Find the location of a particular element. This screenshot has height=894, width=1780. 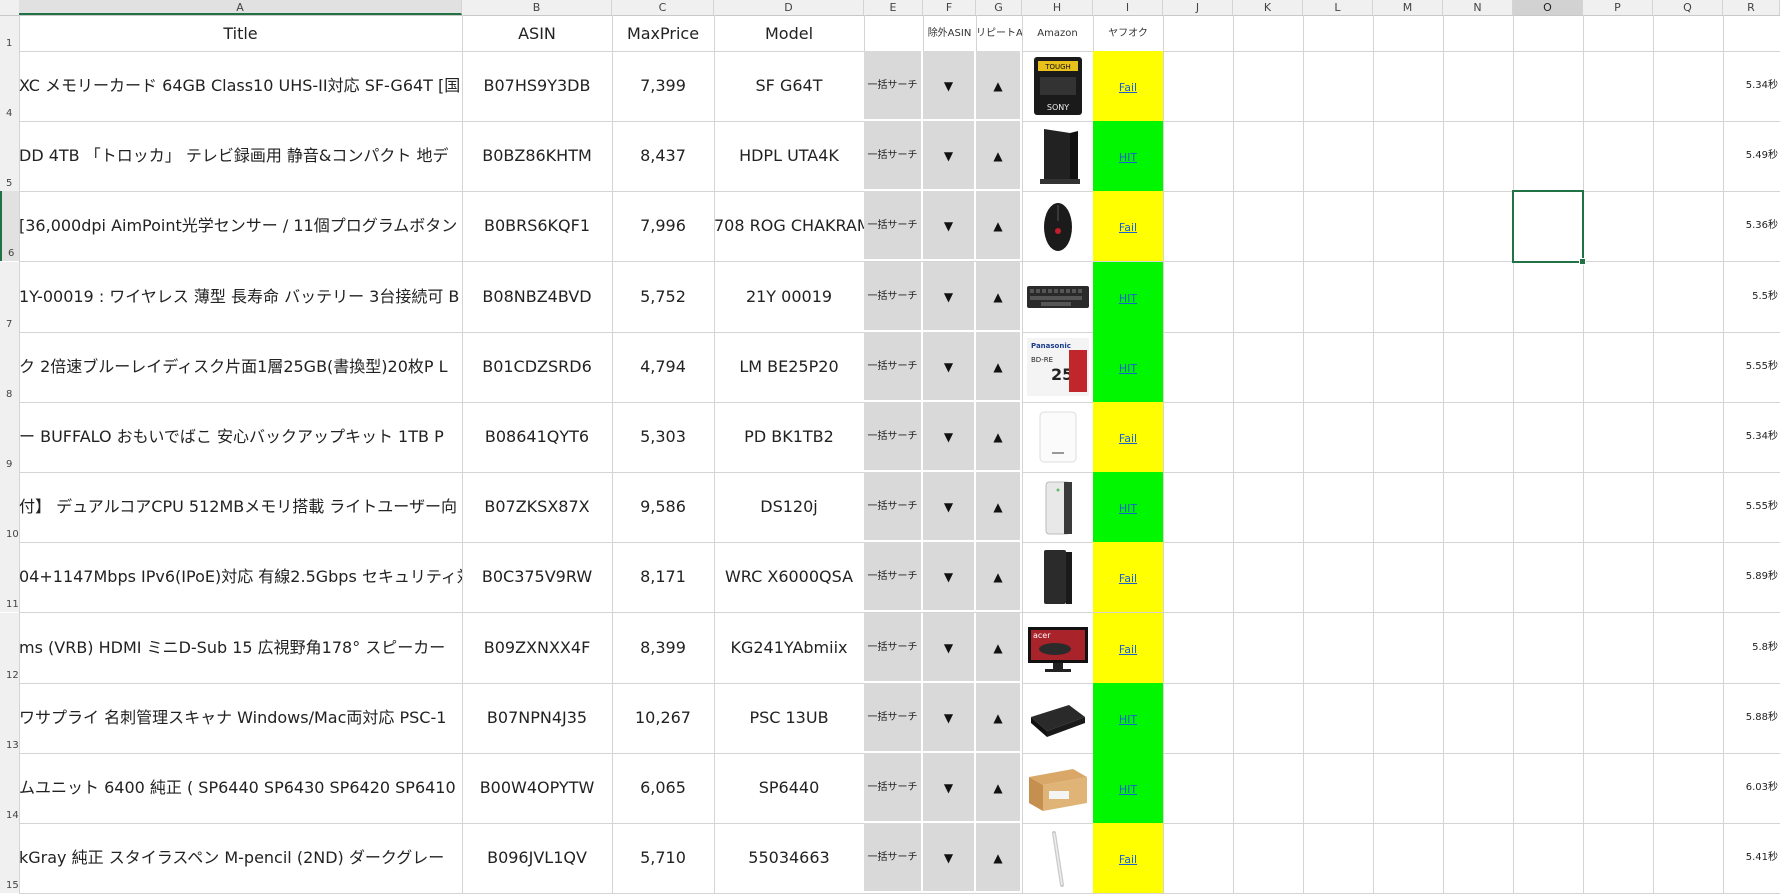

row-header-10: 10 is located at coordinates (9, 507).